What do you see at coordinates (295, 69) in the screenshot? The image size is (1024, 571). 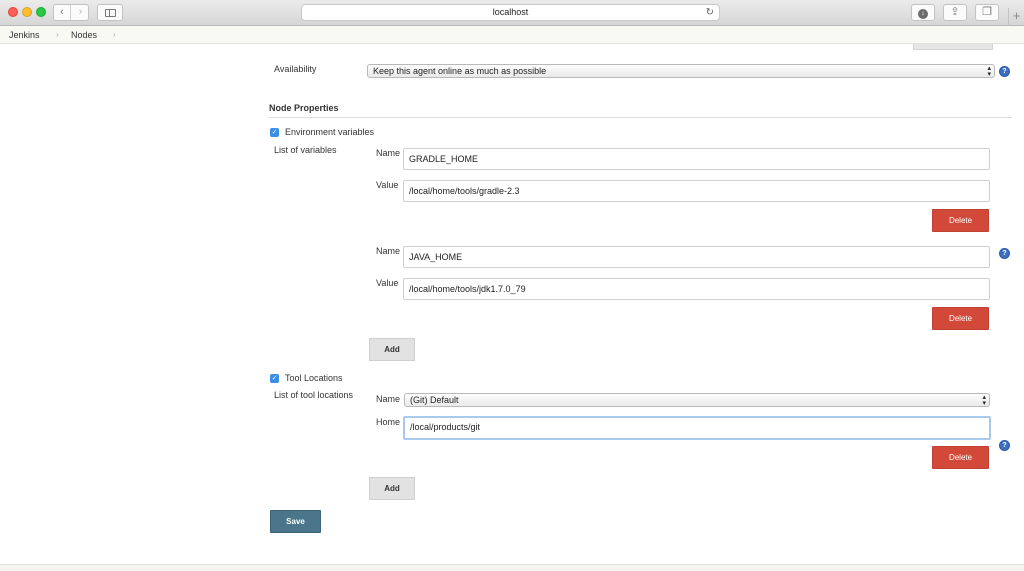 I see `availability-label: Availability` at bounding box center [295, 69].